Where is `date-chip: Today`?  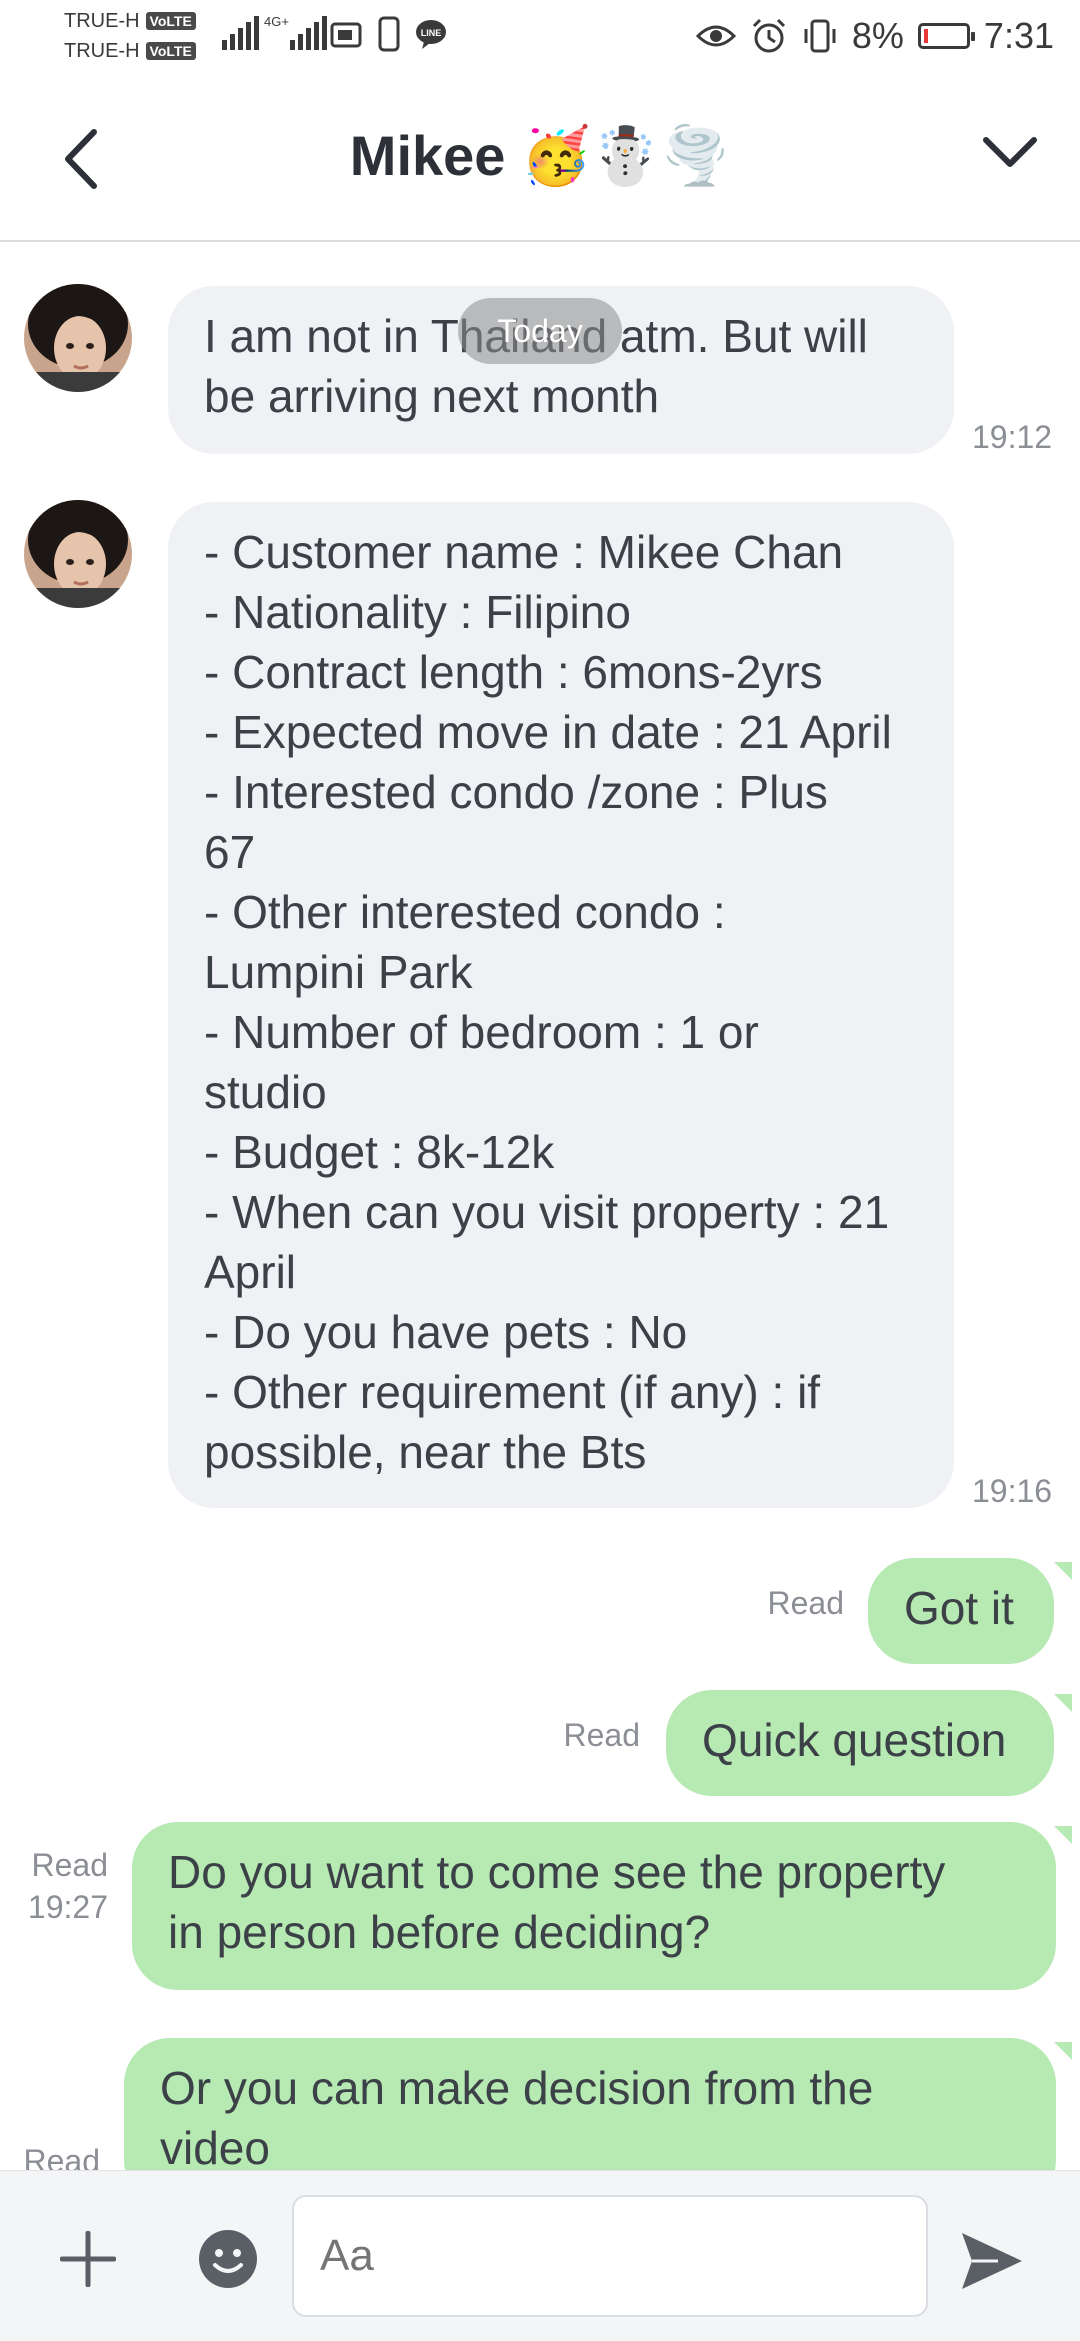 date-chip: Today is located at coordinates (540, 331).